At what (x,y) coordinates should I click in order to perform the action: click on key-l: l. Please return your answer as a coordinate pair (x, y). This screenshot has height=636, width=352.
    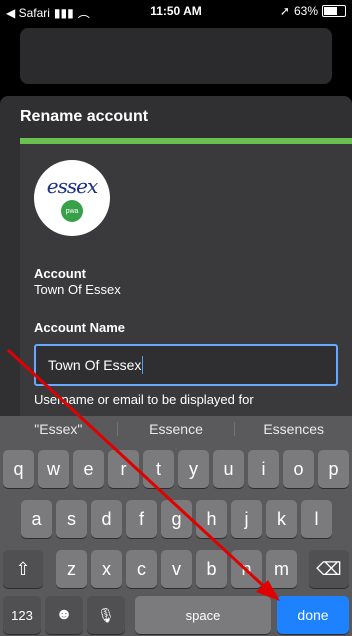
    Looking at the image, I should click on (316, 519).